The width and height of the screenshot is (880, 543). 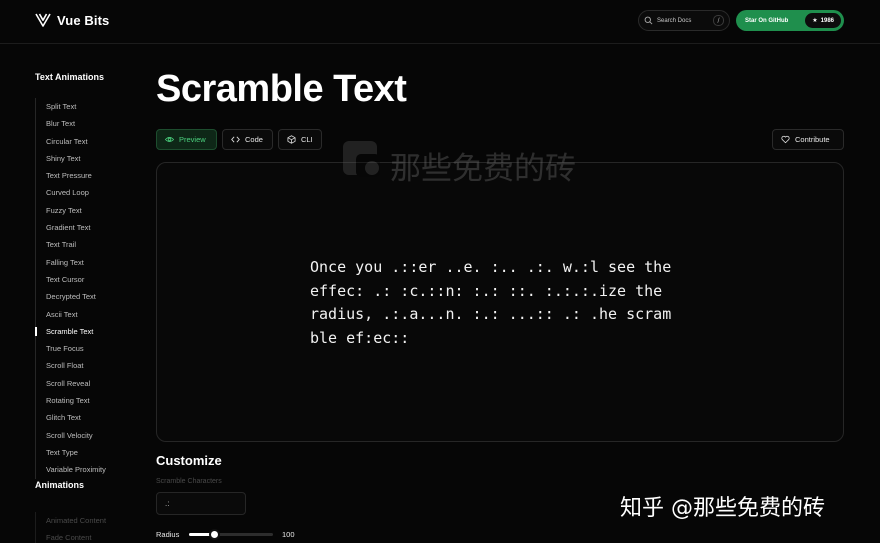 I want to click on sidebar-item-ascii-text: Ascii Text, so click(x=90, y=314).